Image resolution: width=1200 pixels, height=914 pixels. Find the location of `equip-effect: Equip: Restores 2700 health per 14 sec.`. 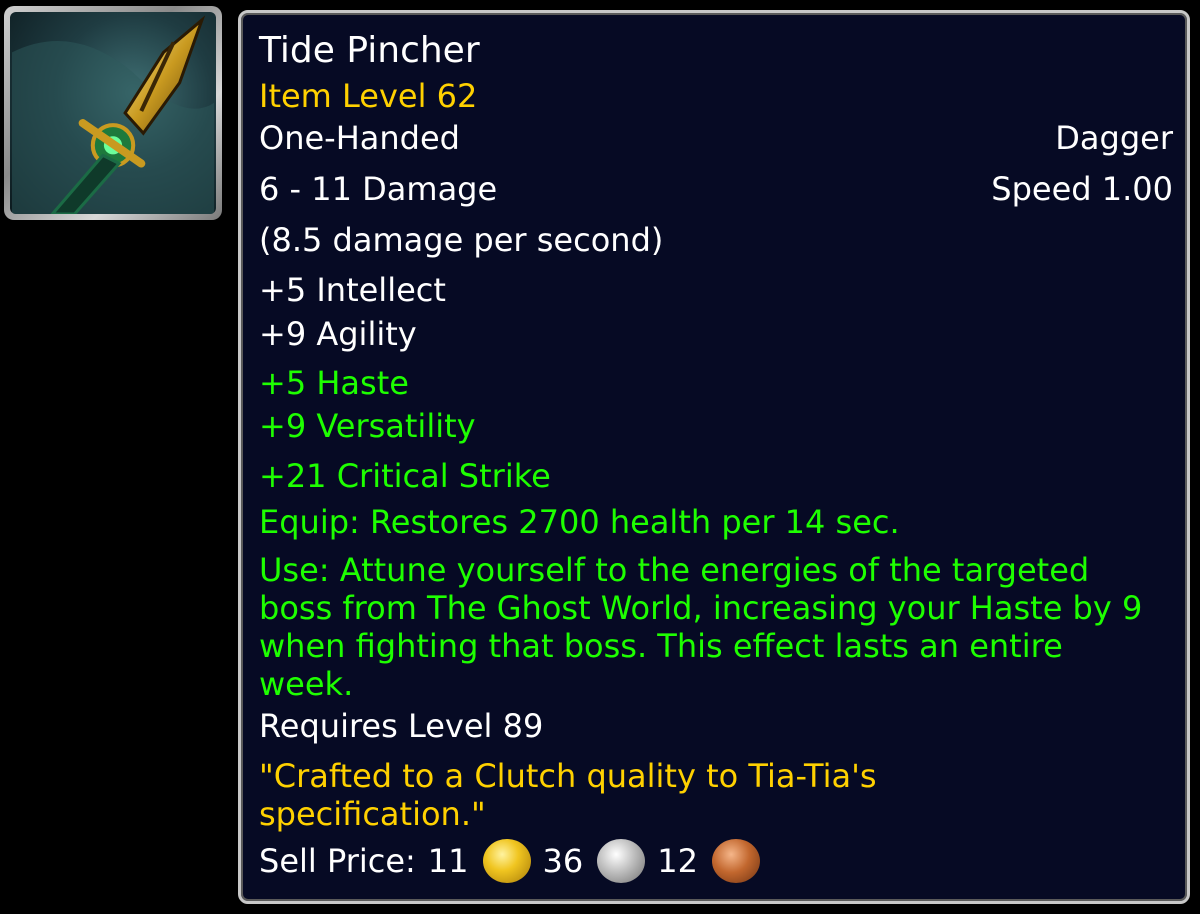

equip-effect: Equip: Restores 2700 health per 14 sec. is located at coordinates (579, 522).